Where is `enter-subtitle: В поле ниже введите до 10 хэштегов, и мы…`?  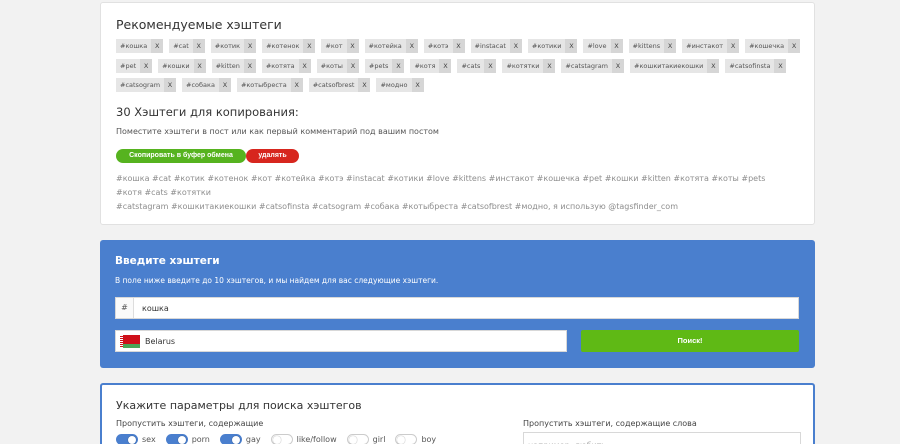
enter-subtitle: В поле ниже введите до 10 хэштегов, и мы… is located at coordinates (277, 280).